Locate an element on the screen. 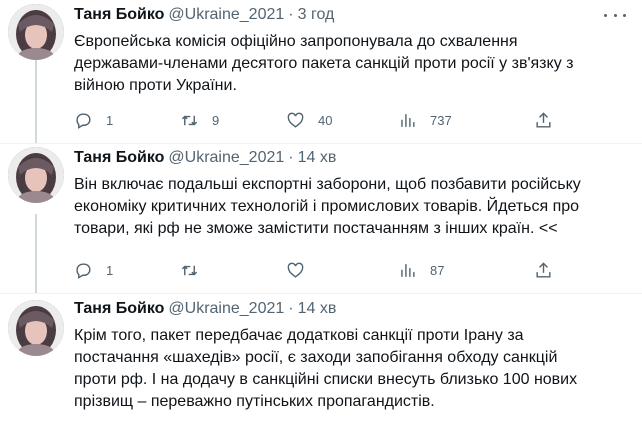  retweet-button: 9 is located at coordinates (199, 120).